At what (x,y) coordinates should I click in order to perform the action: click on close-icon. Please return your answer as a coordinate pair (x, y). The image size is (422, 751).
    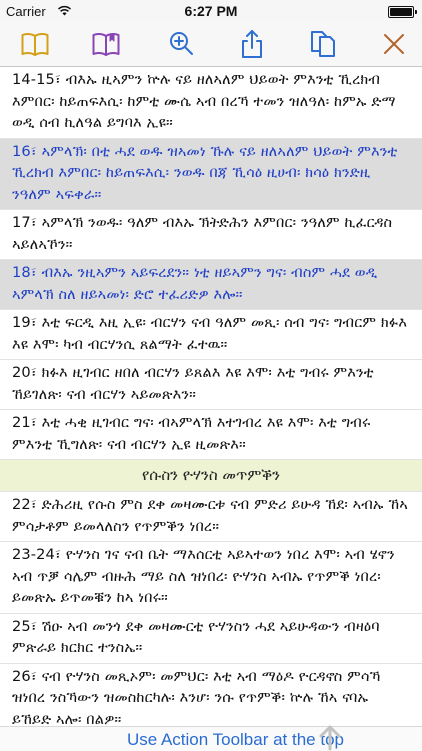
    Looking at the image, I should click on (394, 44).